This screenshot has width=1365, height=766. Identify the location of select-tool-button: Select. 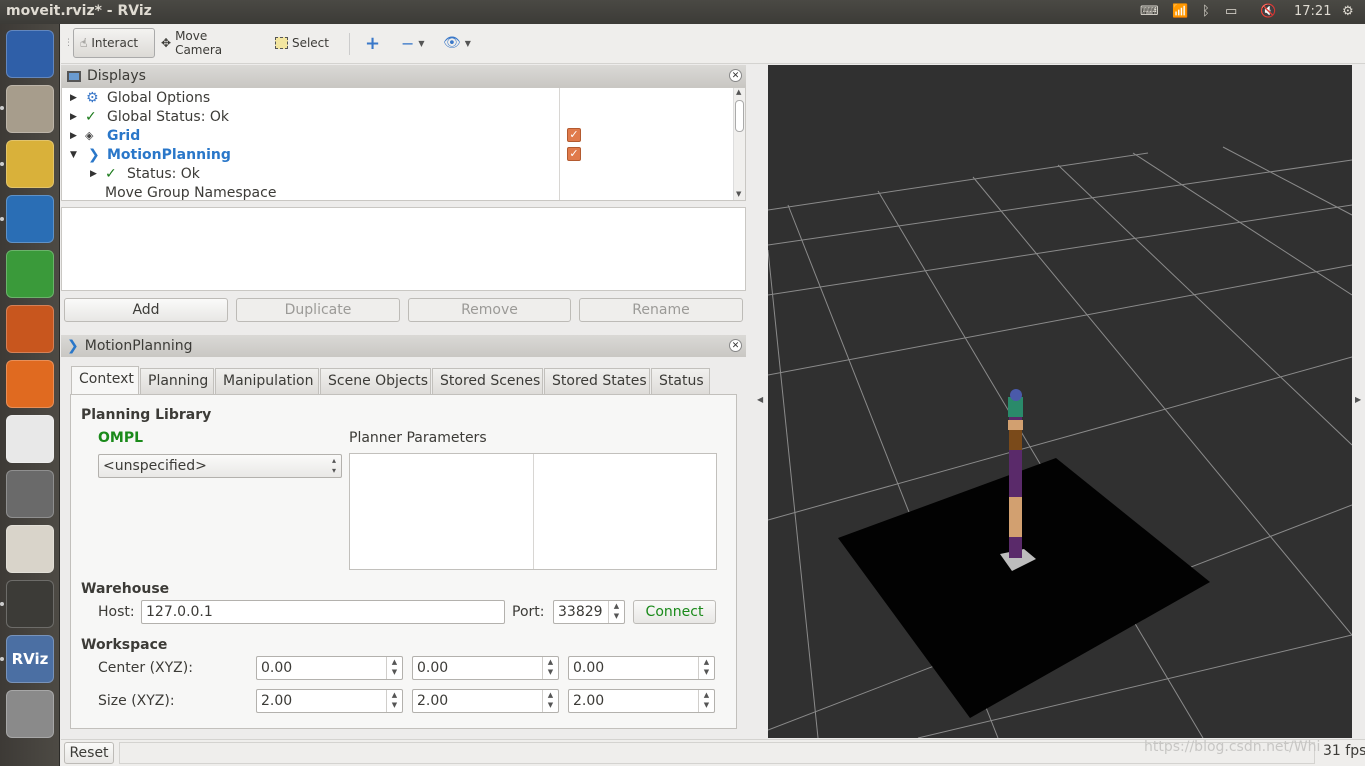
(302, 43).